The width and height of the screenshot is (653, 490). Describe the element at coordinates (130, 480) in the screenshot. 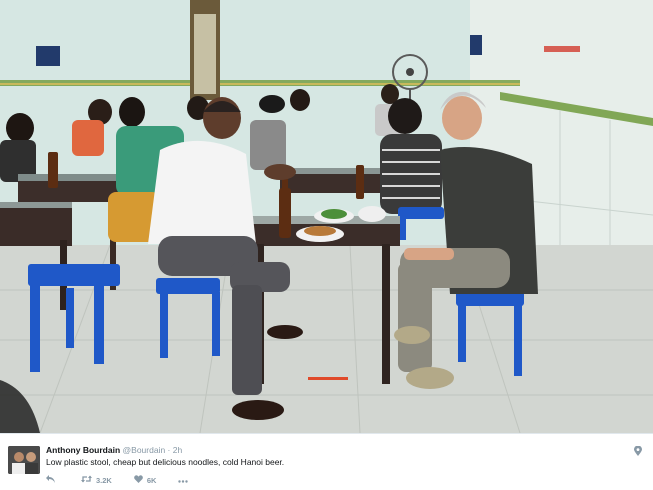

I see `tweet-actions: 3.2K 6K` at that location.